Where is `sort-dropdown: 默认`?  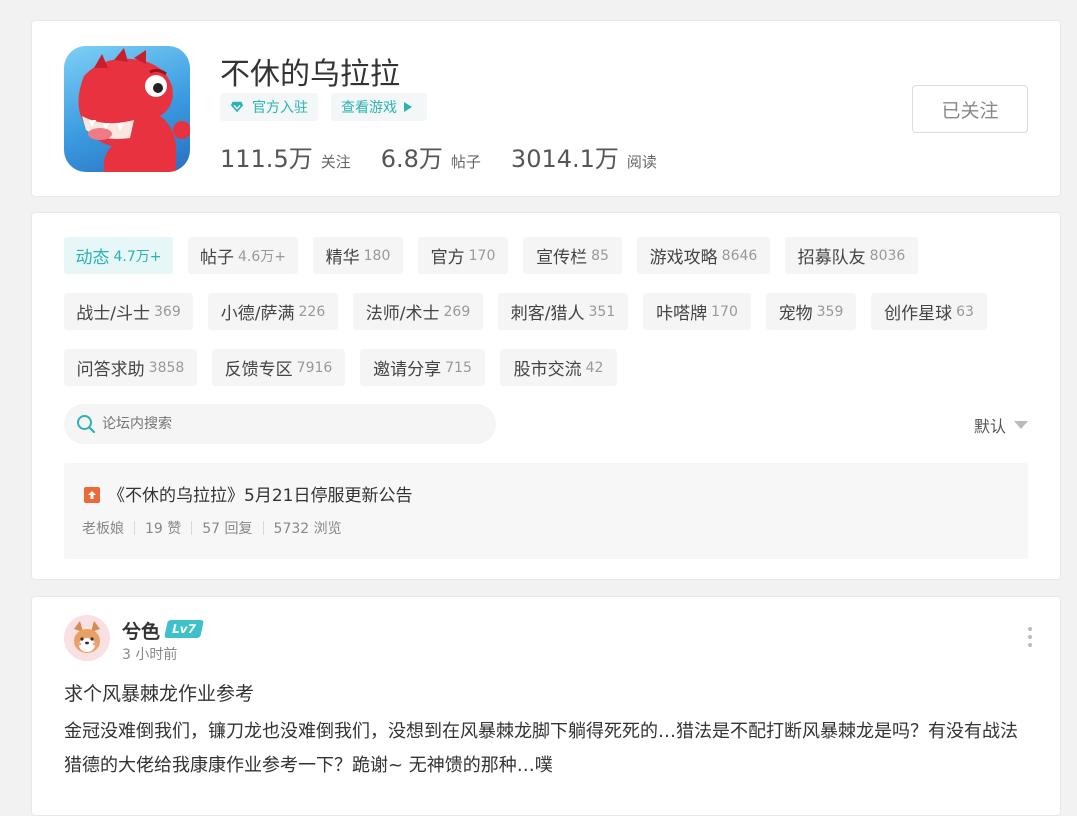 sort-dropdown: 默认 is located at coordinates (1001, 425).